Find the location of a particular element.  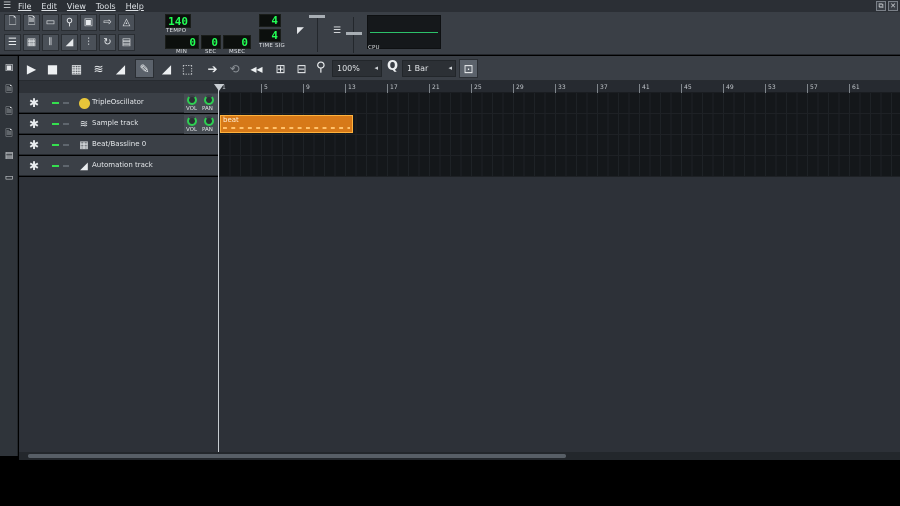

time-sig-numerator: 4 is located at coordinates (270, 20).